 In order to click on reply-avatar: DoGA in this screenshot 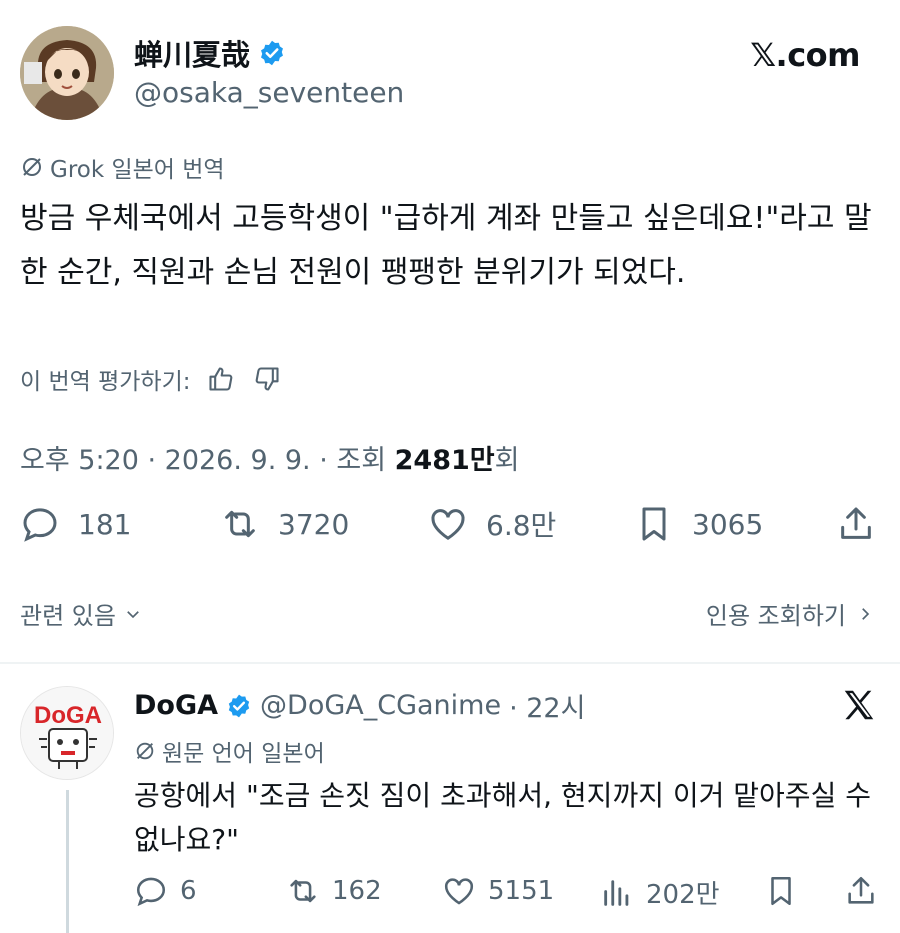, I will do `click(67, 733)`.